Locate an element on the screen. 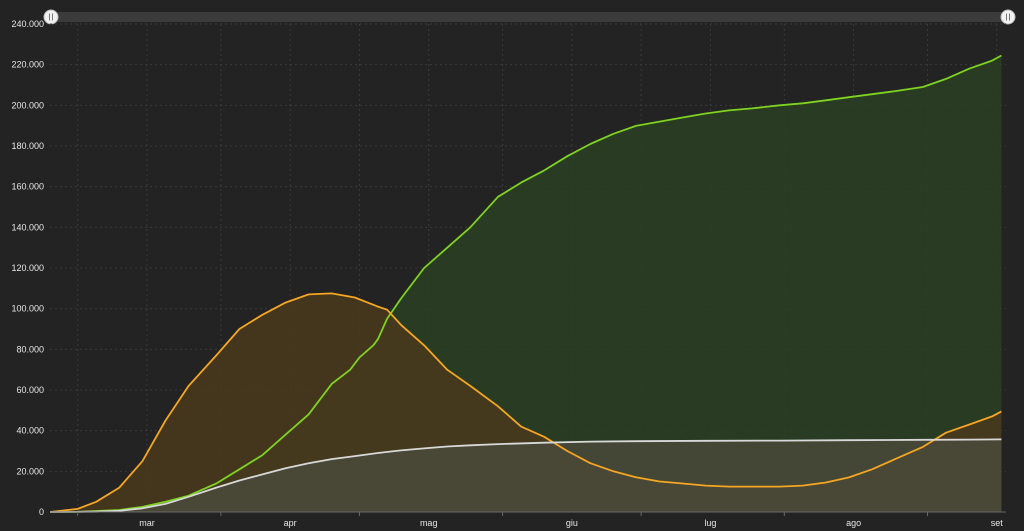  y-tick-label: 60.000 is located at coordinates (30, 390).